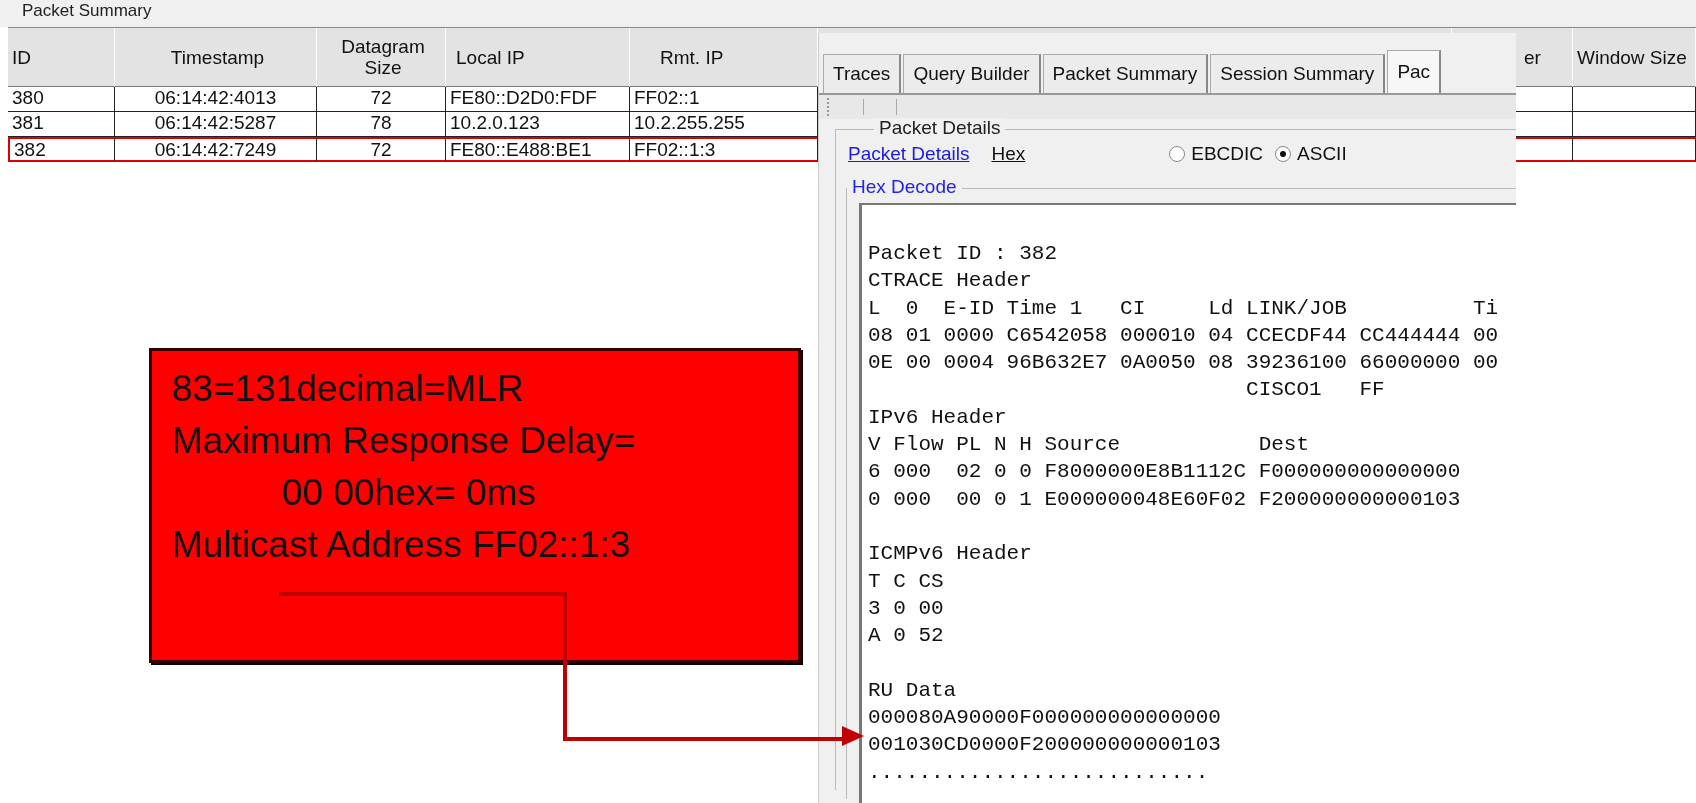  Describe the element at coordinates (724, 57) in the screenshot. I see `column-header: Rmt. IP` at that location.